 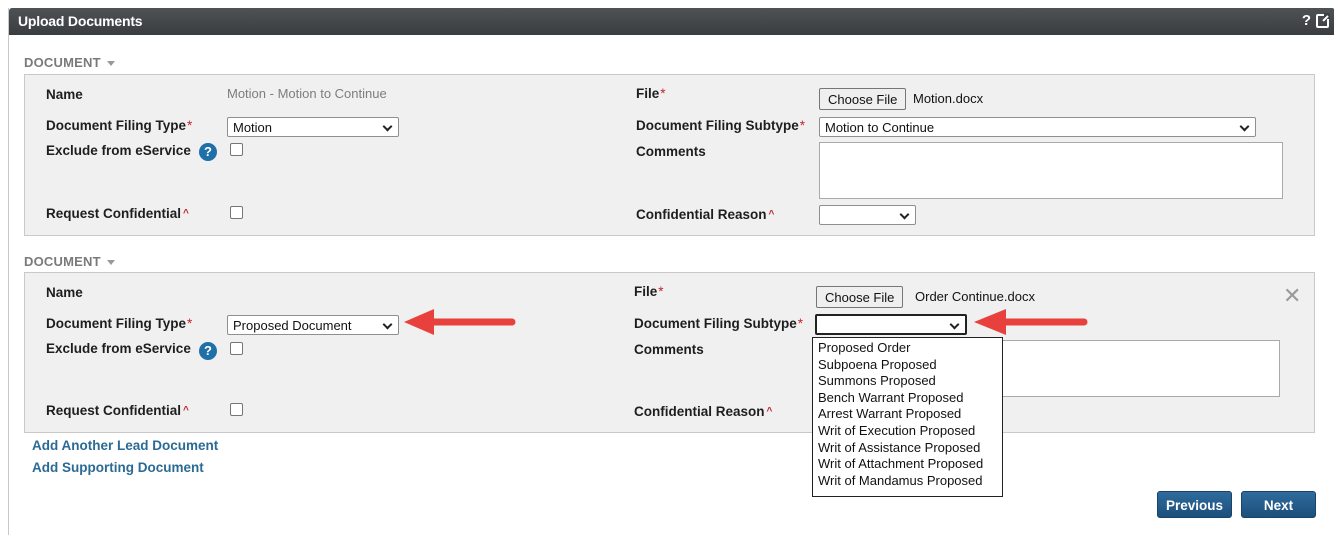 What do you see at coordinates (907, 431) in the screenshot?
I see `dropdown-option: Writ of Execution Proposed` at bounding box center [907, 431].